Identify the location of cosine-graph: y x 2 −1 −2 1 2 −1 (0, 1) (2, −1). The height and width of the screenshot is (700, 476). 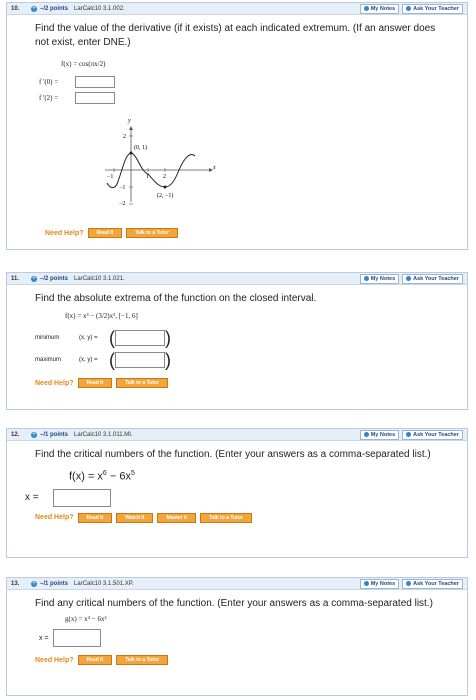
(160, 162).